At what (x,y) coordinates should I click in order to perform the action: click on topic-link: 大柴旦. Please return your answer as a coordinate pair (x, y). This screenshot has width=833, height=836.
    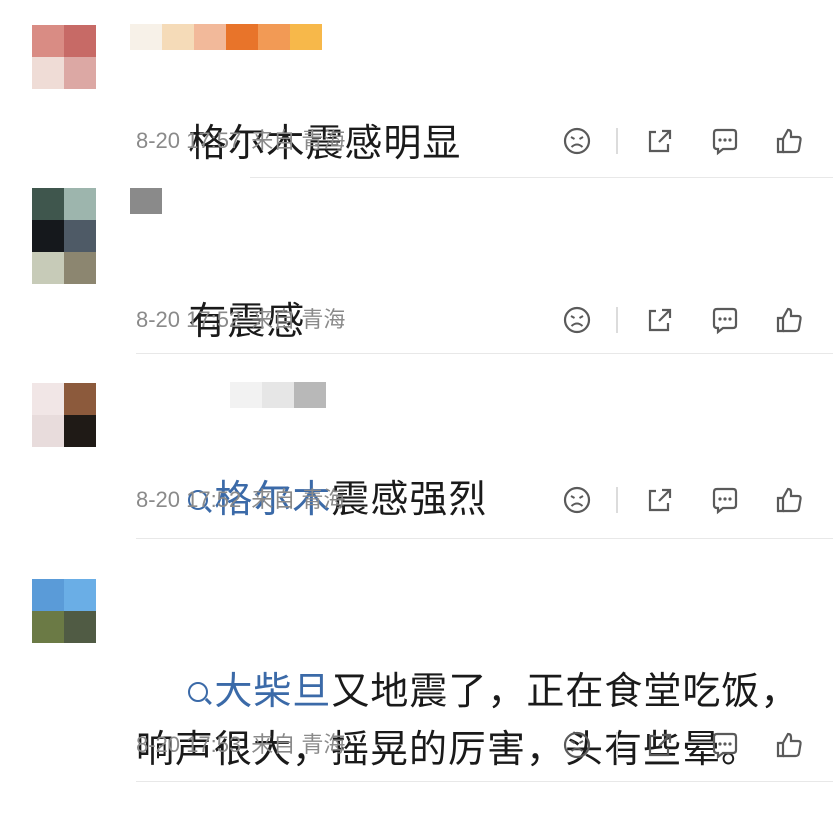
    Looking at the image, I should click on (272, 691).